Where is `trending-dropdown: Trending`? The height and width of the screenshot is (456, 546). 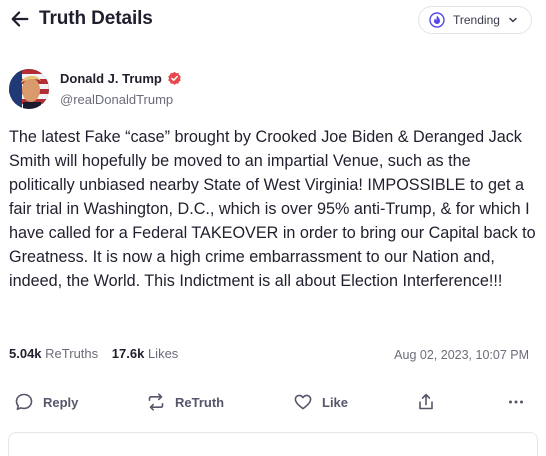
trending-dropdown: Trending is located at coordinates (475, 20).